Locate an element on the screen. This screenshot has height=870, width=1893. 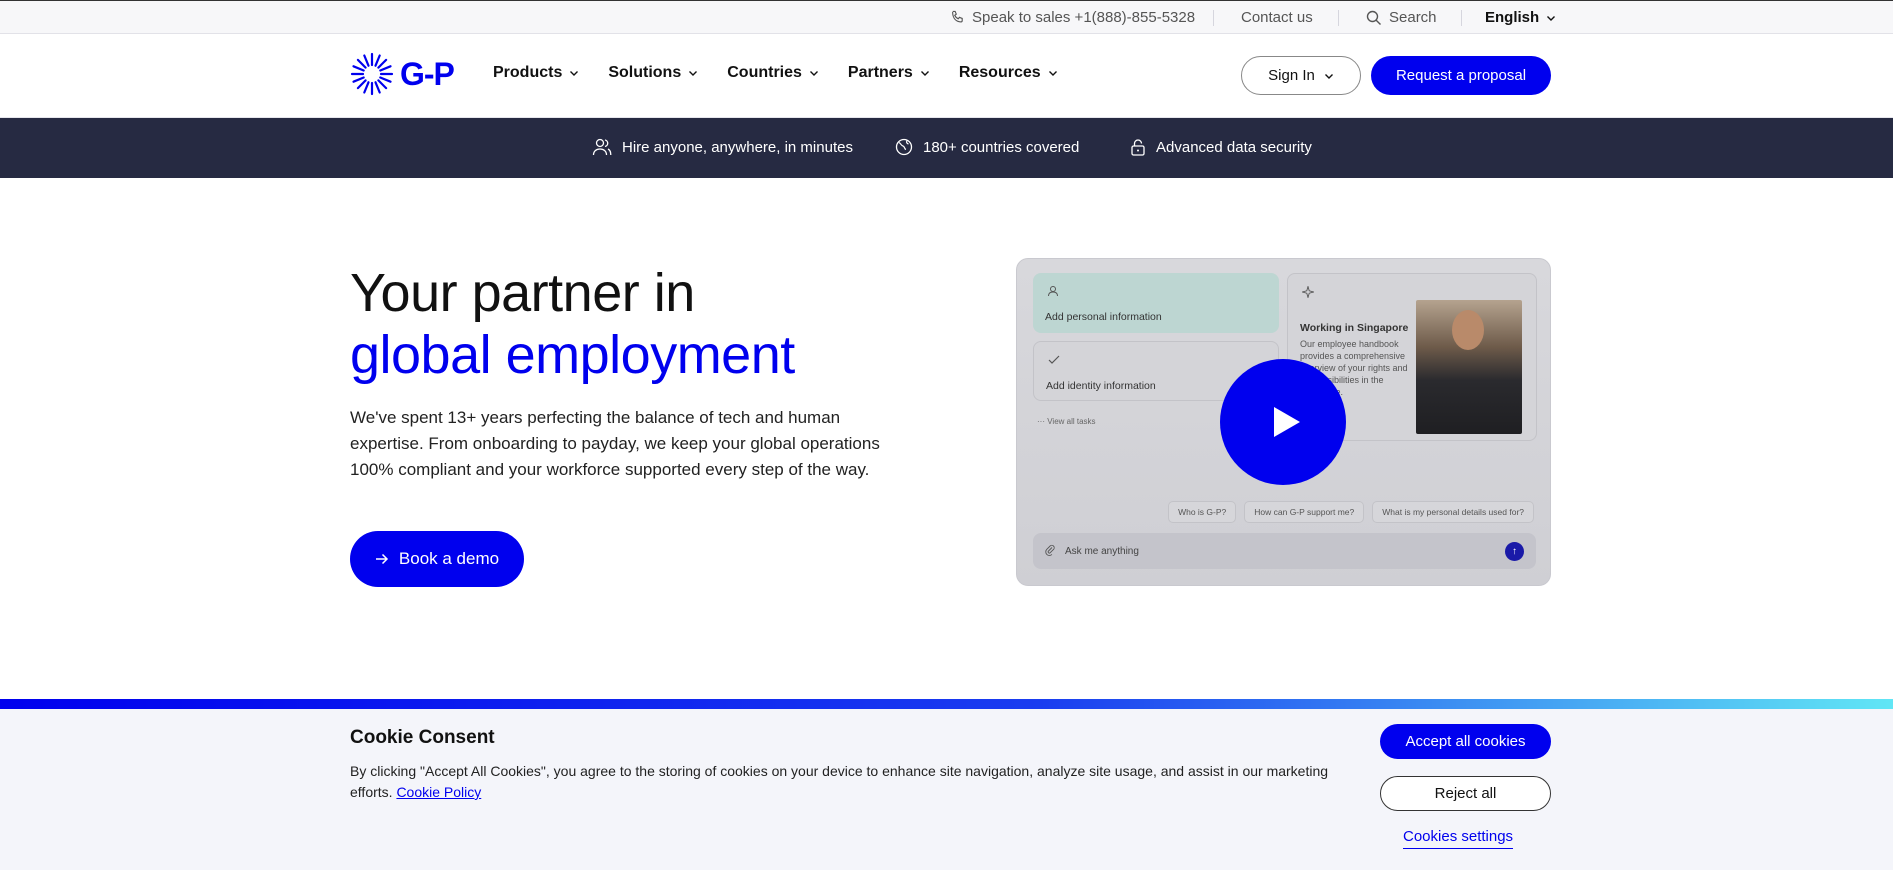
people-icon is located at coordinates (602, 147).